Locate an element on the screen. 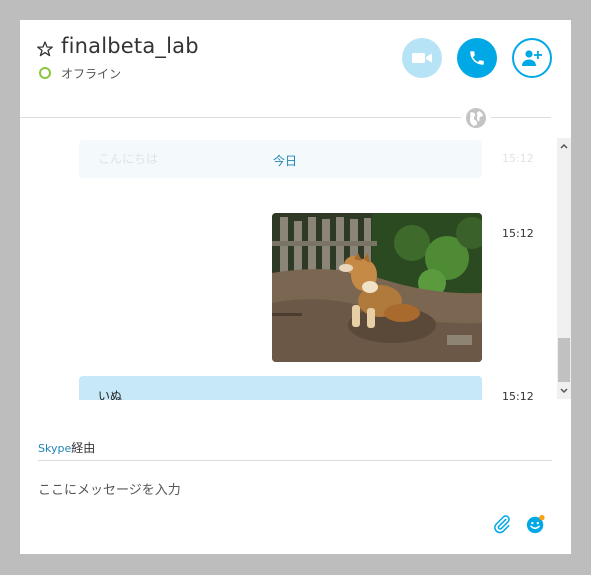  smiley-icon is located at coordinates (535, 524).